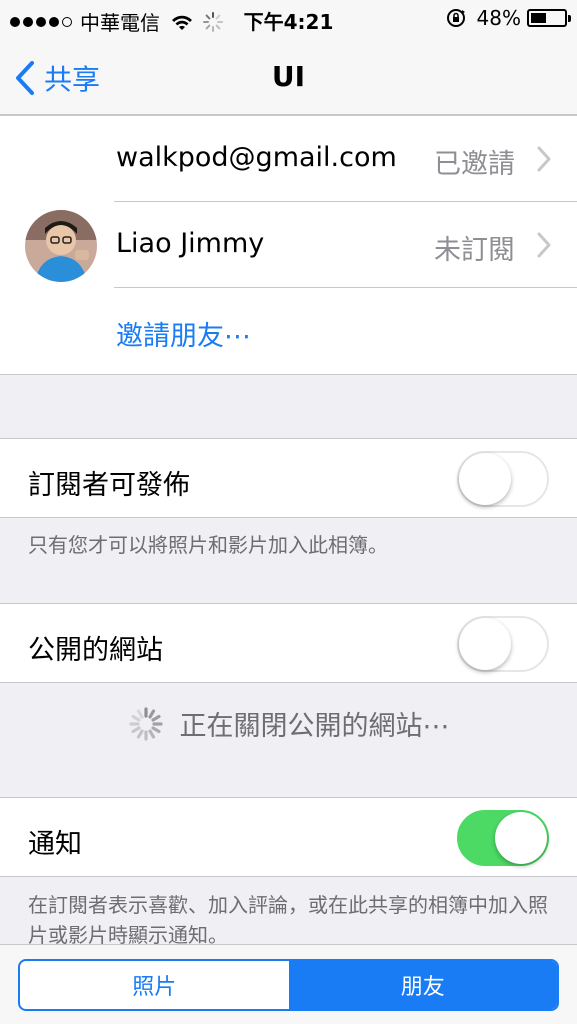 This screenshot has width=577, height=1024. I want to click on rotation-lock-icon, so click(455, 18).